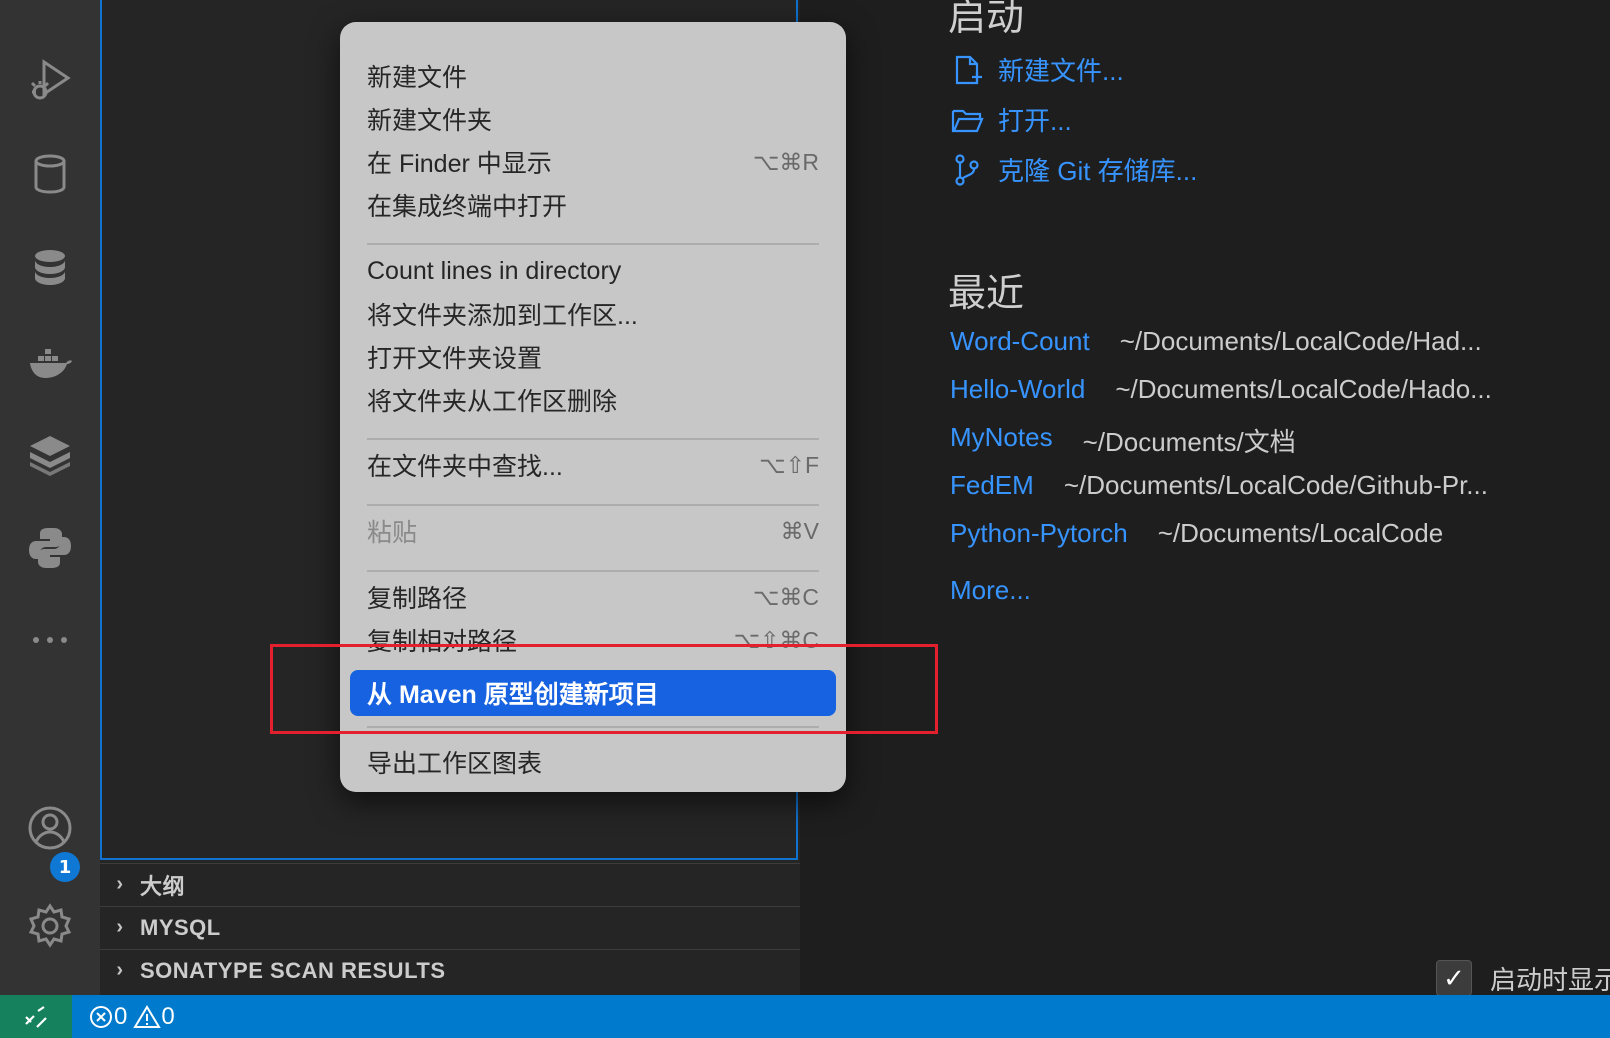 This screenshot has height=1038, width=1610. Describe the element at coordinates (163, 886) in the screenshot. I see `section-label: 大纲` at that location.